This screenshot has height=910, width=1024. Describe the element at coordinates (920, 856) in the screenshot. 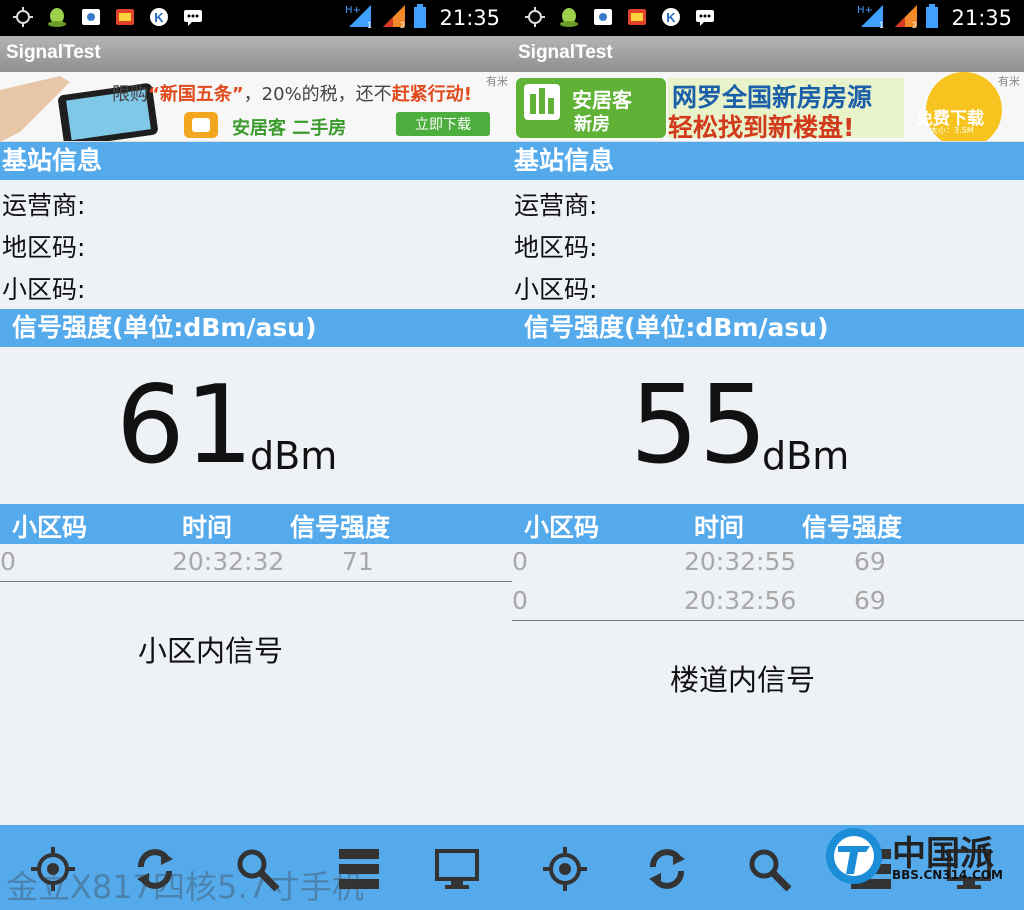

I see `site-logo: 中国派 BBS.CN314.COM` at that location.